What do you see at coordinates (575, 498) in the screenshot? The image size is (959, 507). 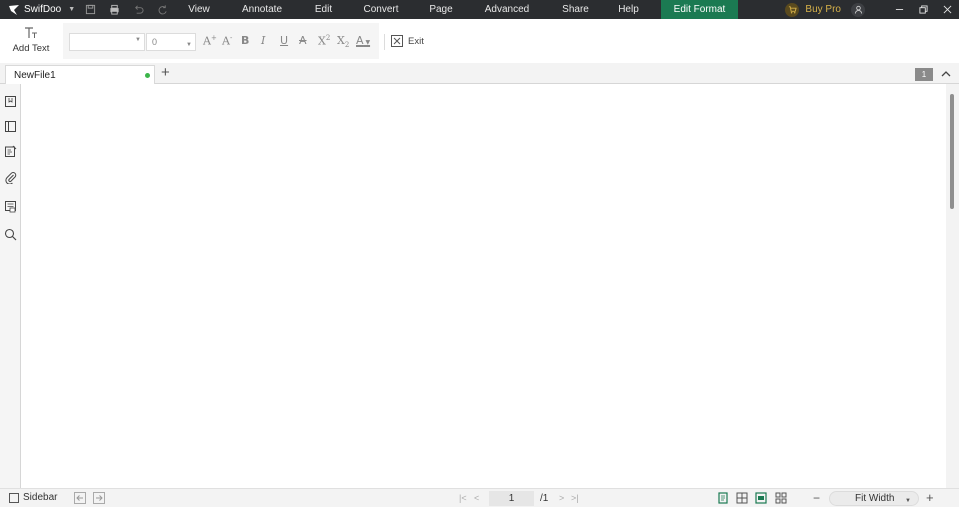 I see `last-page-icon: >|` at bounding box center [575, 498].